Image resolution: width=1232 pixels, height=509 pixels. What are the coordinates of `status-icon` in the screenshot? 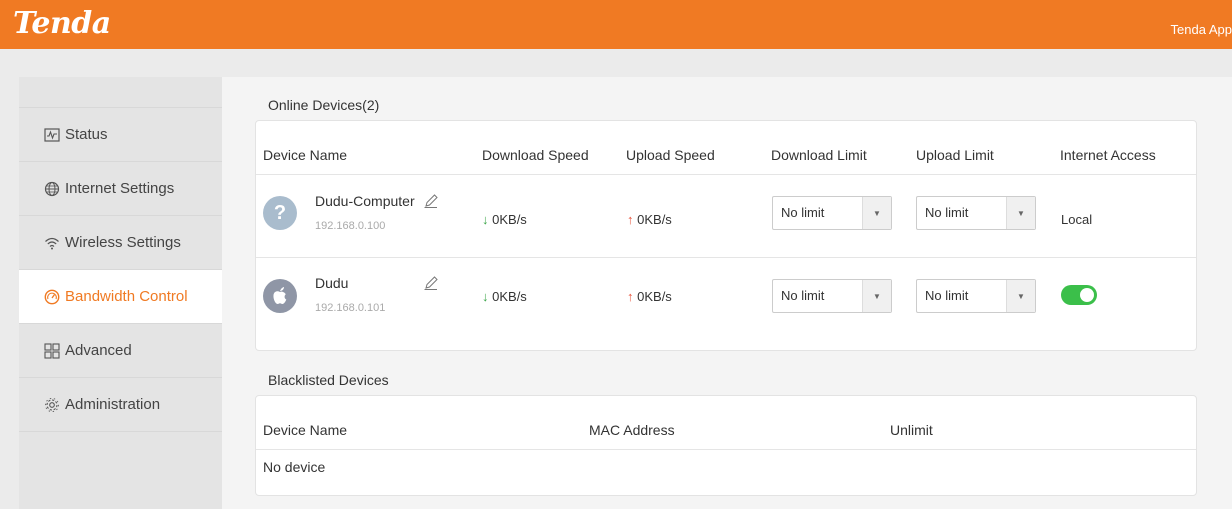 It's located at (52, 135).